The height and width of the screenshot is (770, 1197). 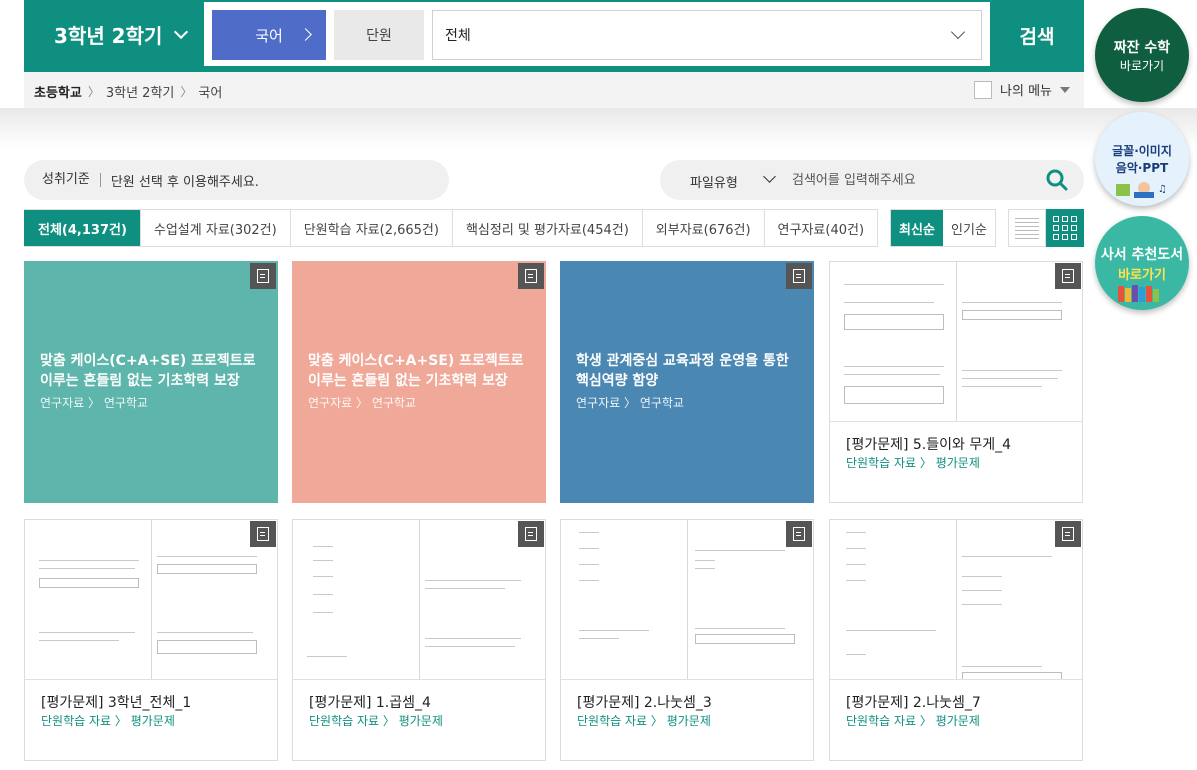 I want to click on sort-latest-button: 최신순, so click(x=917, y=228).